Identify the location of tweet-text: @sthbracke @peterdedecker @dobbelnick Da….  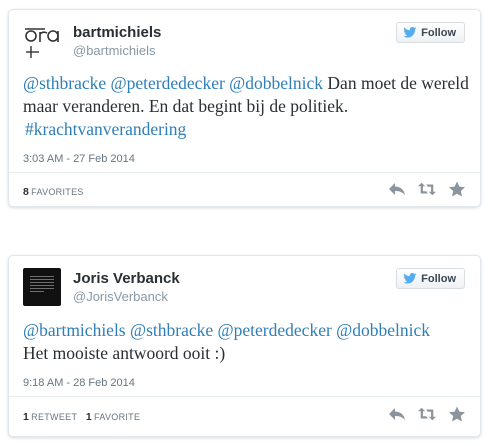
(248, 106).